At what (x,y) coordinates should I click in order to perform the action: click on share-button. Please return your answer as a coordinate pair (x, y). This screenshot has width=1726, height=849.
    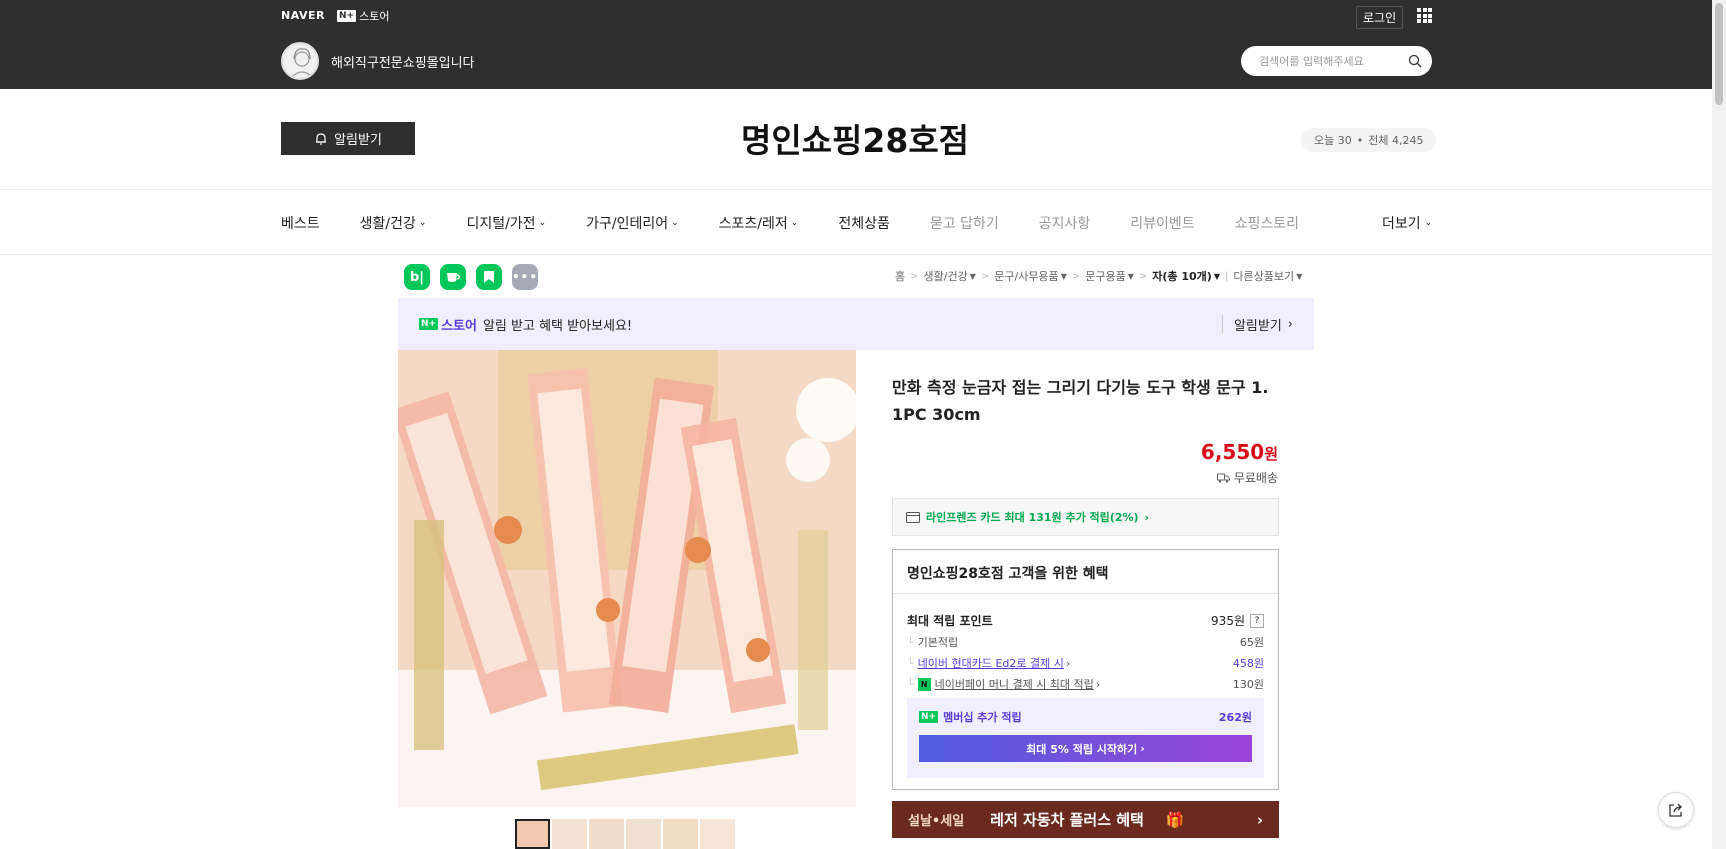
    Looking at the image, I should click on (1676, 810).